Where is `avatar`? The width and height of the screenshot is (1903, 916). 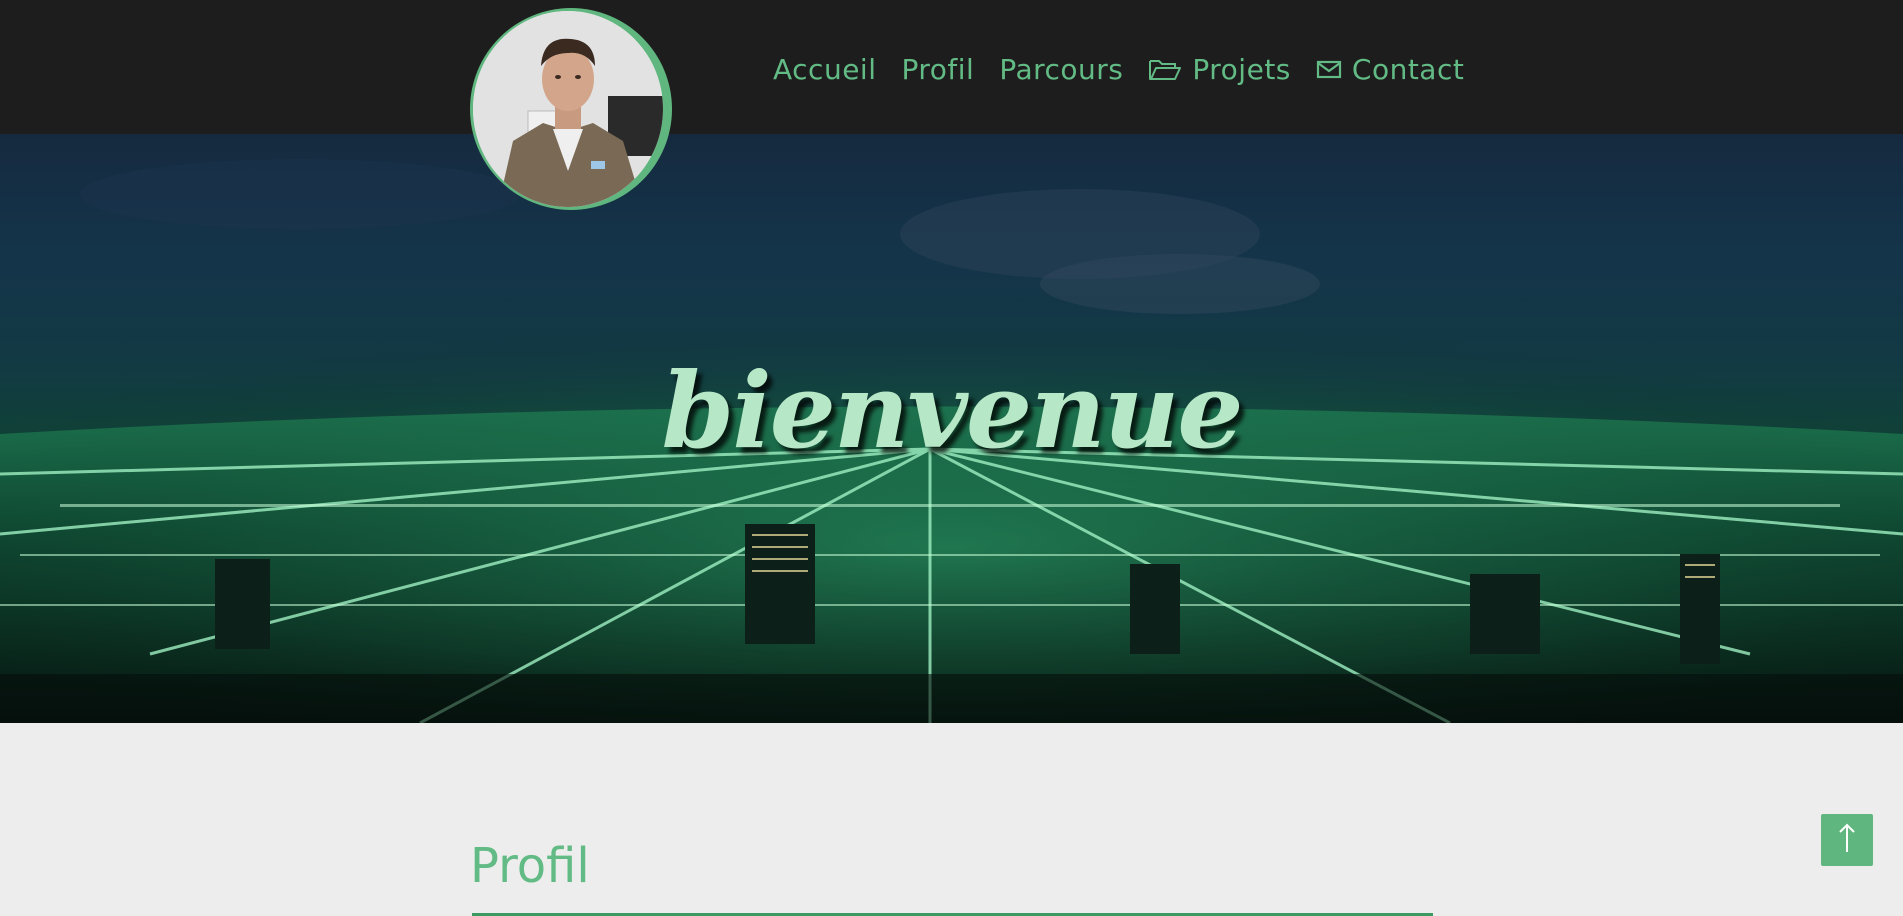
avatar is located at coordinates (571, 109).